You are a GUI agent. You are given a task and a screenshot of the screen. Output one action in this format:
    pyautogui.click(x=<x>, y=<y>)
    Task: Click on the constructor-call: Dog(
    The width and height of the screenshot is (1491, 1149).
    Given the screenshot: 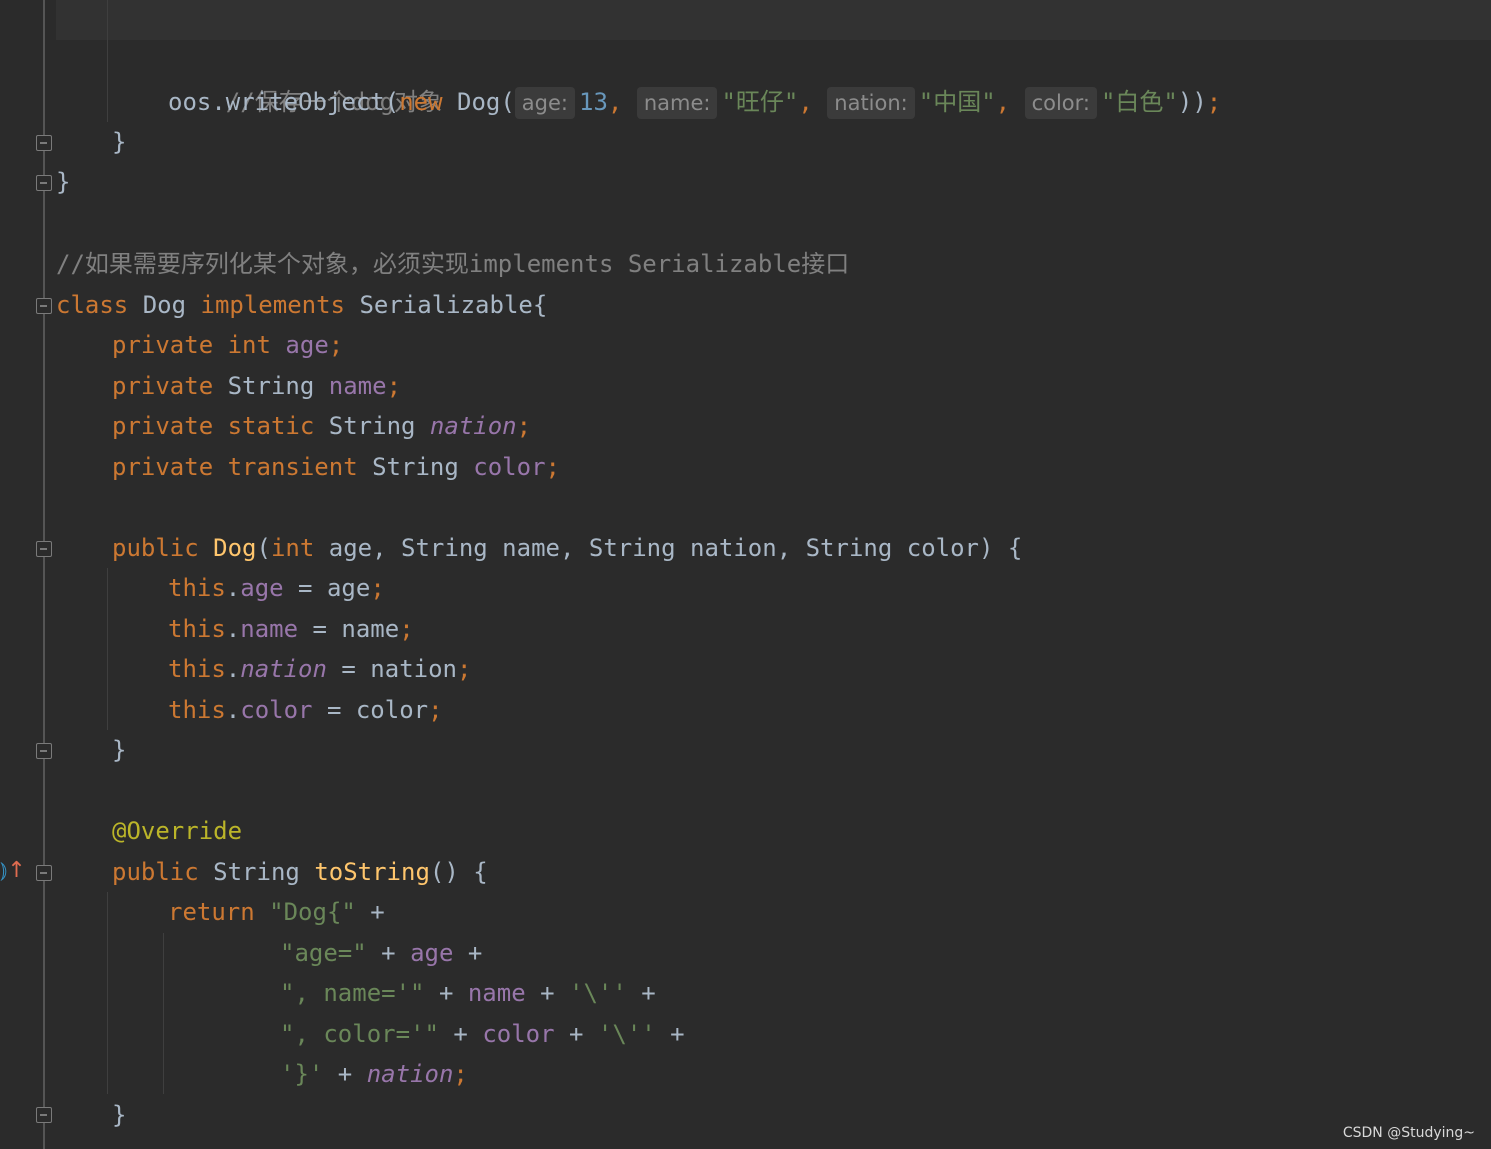 What is the action you would take?
    pyautogui.click(x=478, y=102)
    